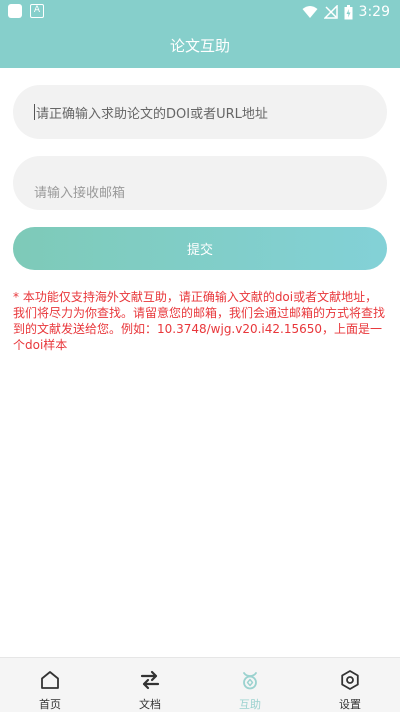 The width and height of the screenshot is (400, 712). Describe the element at coordinates (250, 704) in the screenshot. I see `tab-mutual-aid-label: 互助` at that location.